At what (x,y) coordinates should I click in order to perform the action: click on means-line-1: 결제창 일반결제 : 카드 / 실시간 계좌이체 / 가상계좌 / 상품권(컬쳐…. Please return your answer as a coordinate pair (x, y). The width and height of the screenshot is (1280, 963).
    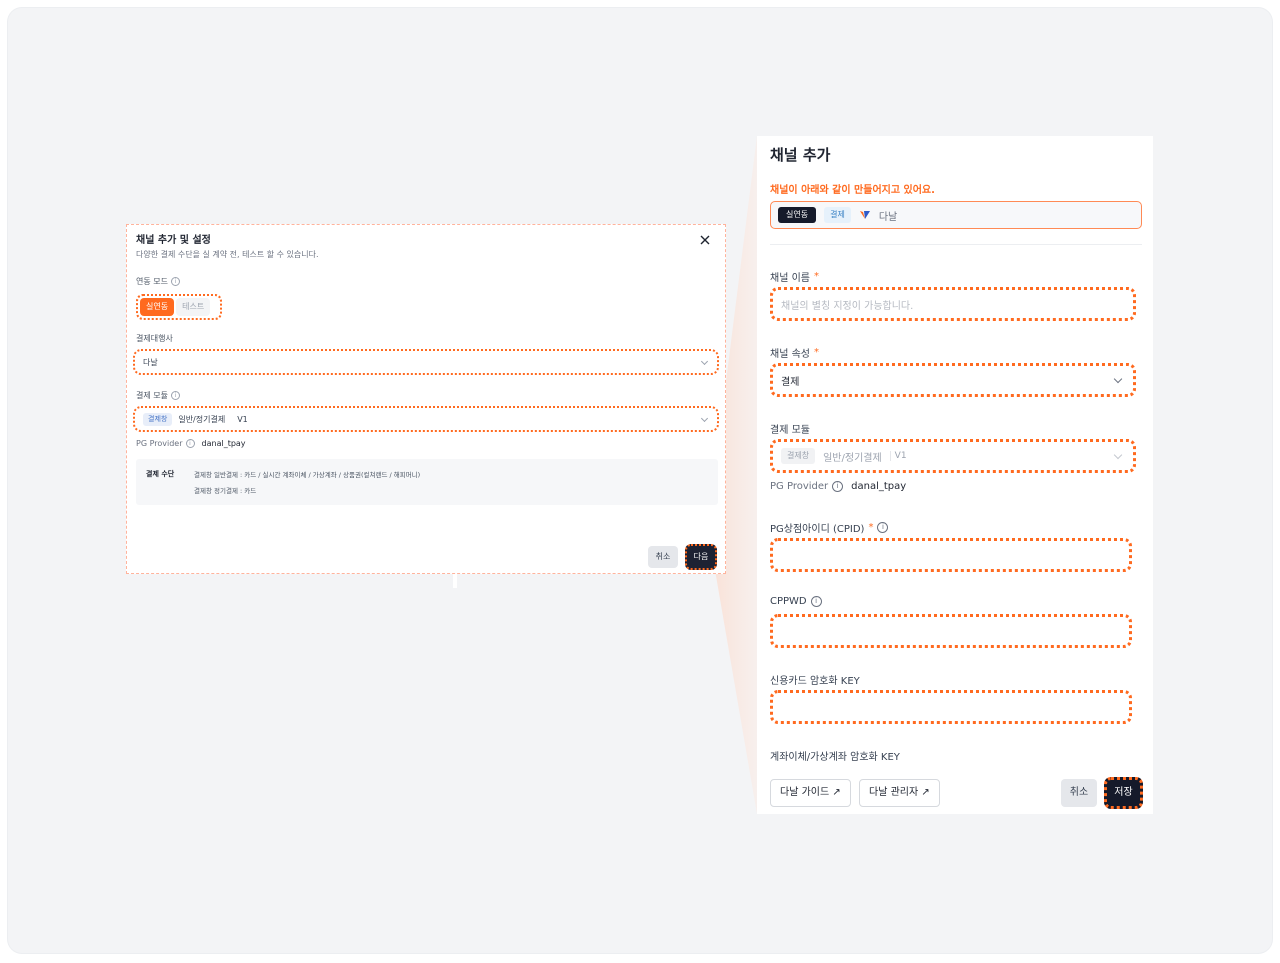
    Looking at the image, I should click on (307, 475).